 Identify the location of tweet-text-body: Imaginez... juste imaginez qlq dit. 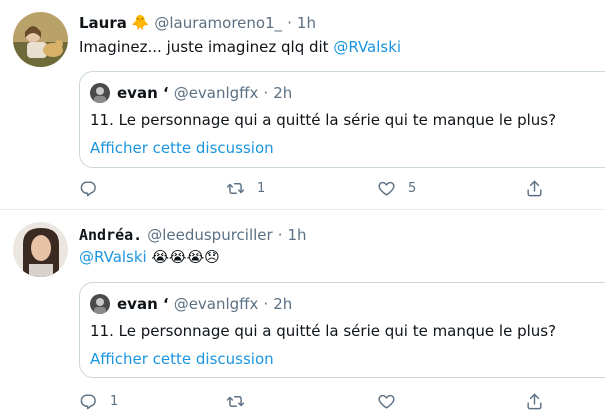
(204, 47).